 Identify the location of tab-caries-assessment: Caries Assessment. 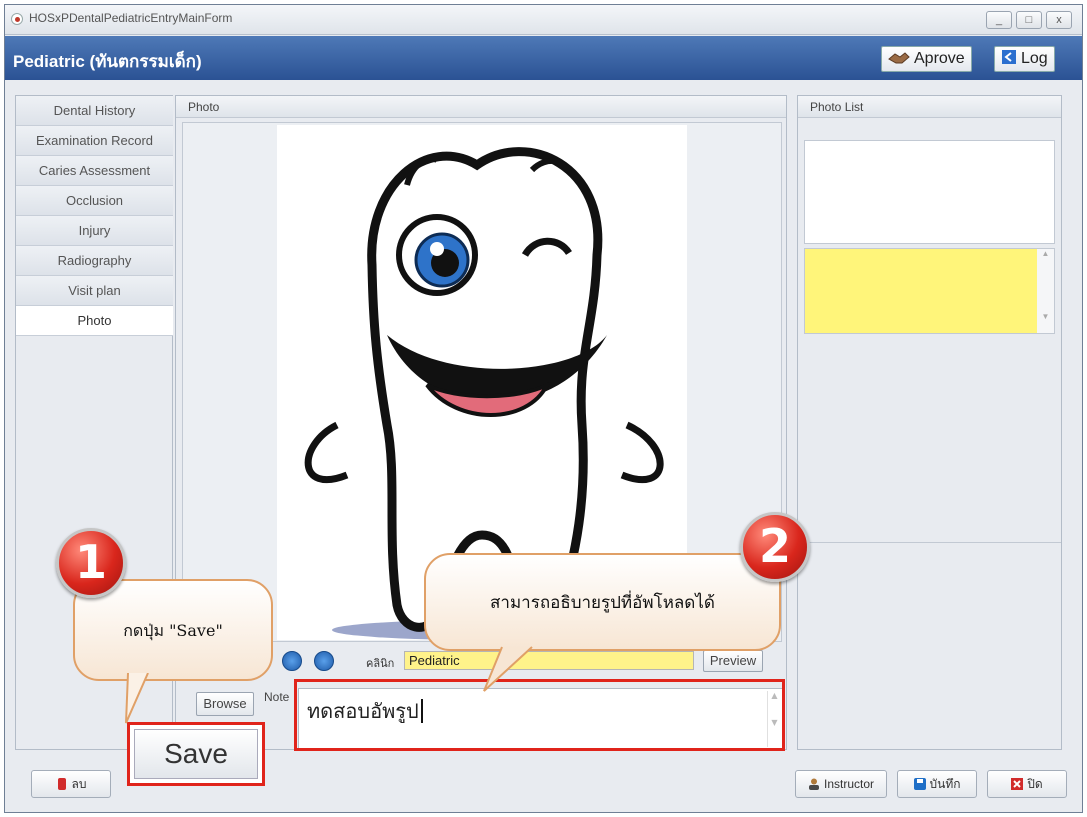
(94, 171).